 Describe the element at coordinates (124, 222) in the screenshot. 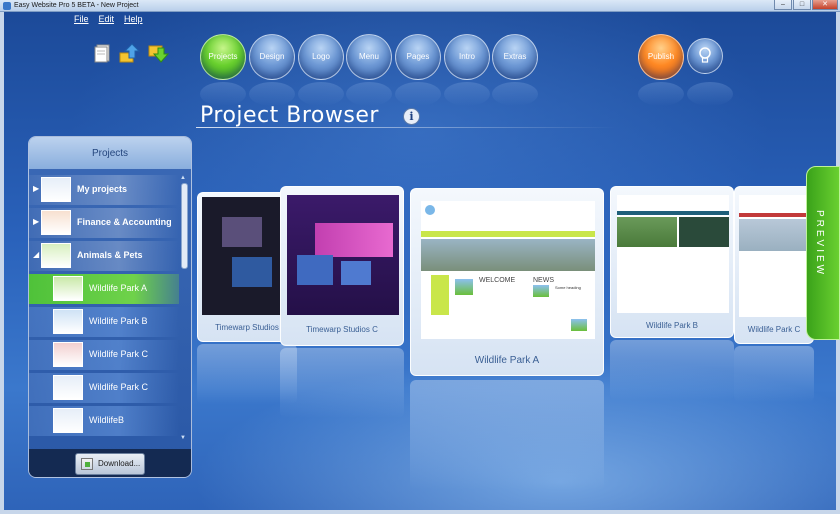

I see `list-item-label: Finance & Accounting` at that location.